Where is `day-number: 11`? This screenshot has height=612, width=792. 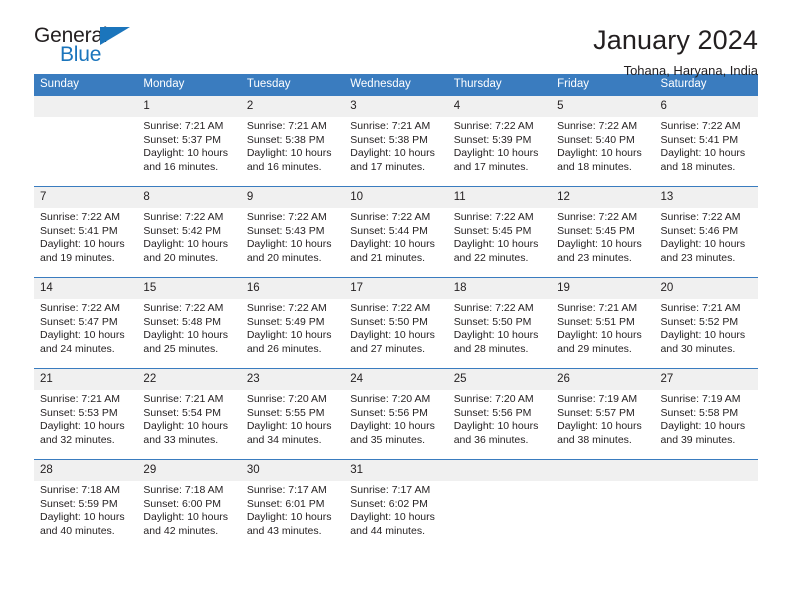 day-number: 11 is located at coordinates (499, 197).